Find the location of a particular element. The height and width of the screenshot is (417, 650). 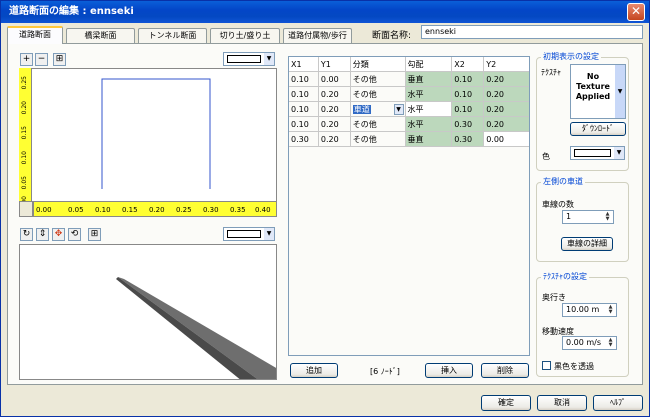

transparent-black-label: 黒色を透過 is located at coordinates (574, 366).